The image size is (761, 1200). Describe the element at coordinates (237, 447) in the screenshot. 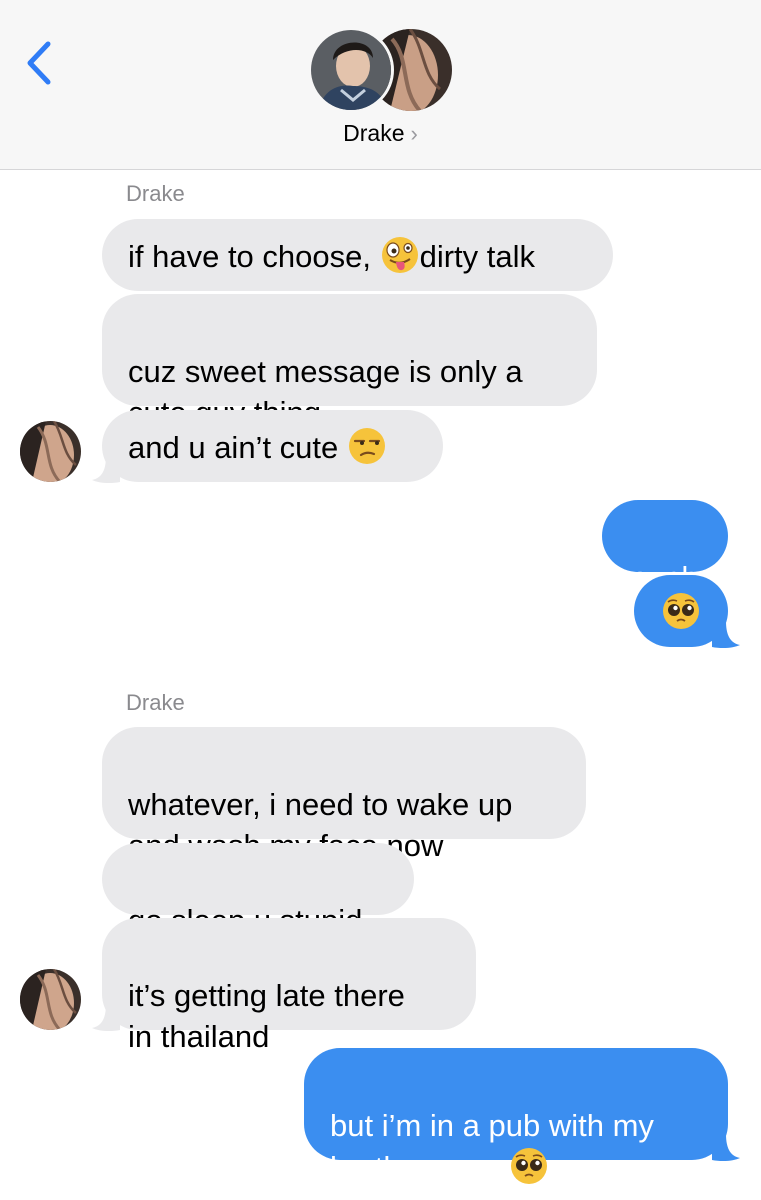

I see `message-text: and u ain’t cute` at that location.